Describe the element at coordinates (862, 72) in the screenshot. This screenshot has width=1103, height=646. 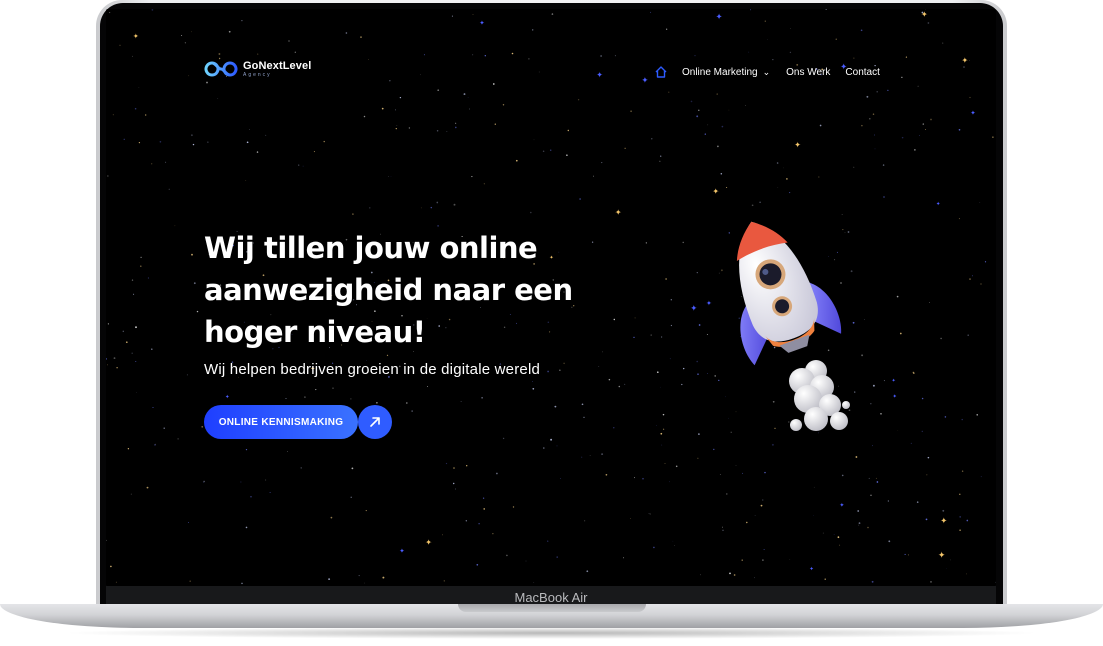
I see `nav-item-contact: Contact` at that location.